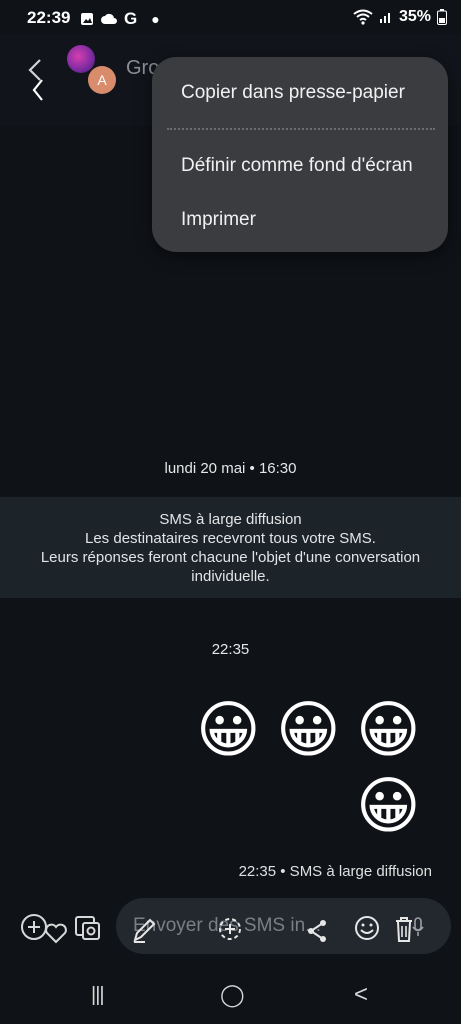 Image resolution: width=461 pixels, height=1024 pixels. Describe the element at coordinates (218, 220) in the screenshot. I see `menu-item-print: Imprimer` at that location.